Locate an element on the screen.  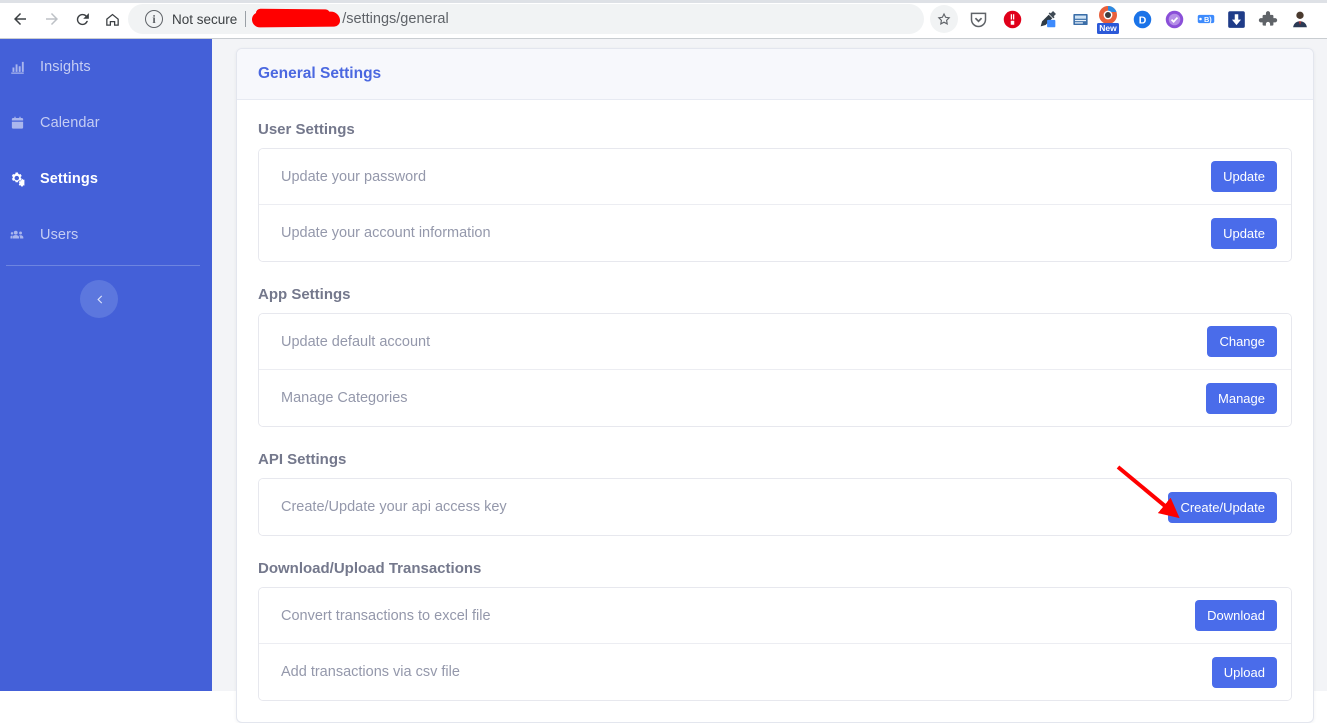
reload-icon is located at coordinates (82, 18).